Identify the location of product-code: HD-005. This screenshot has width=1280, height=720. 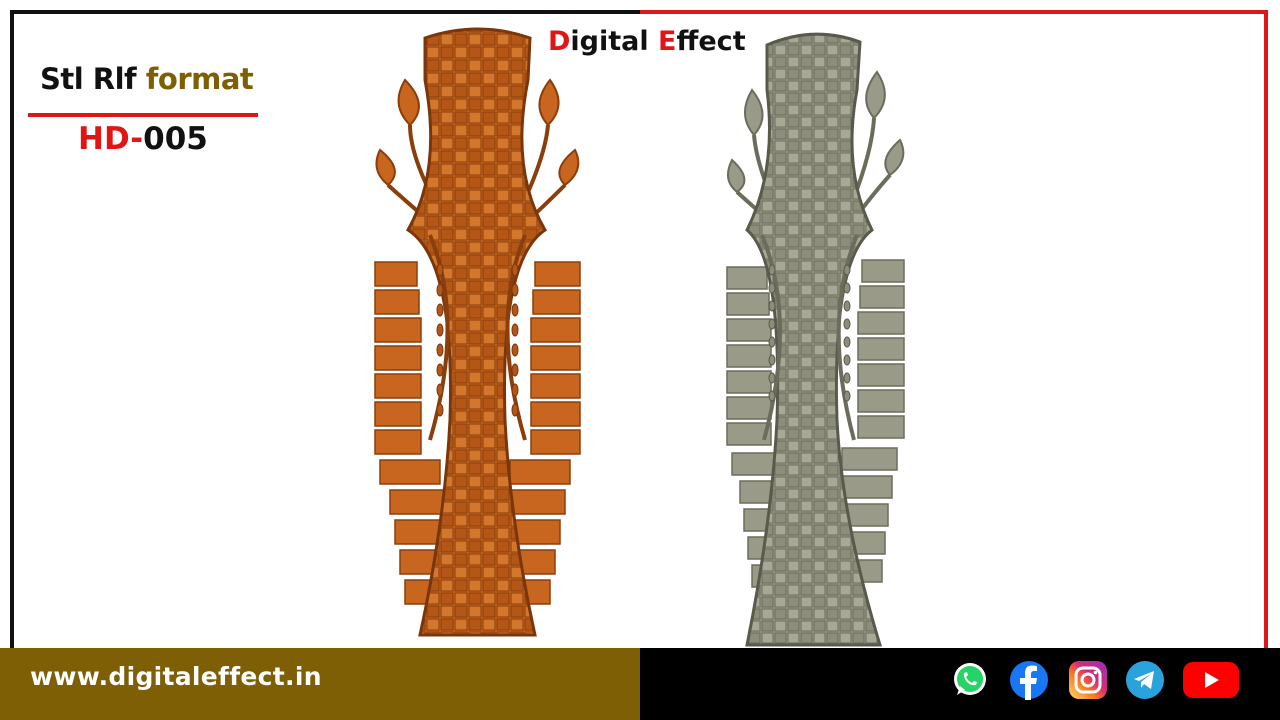
(143, 139).